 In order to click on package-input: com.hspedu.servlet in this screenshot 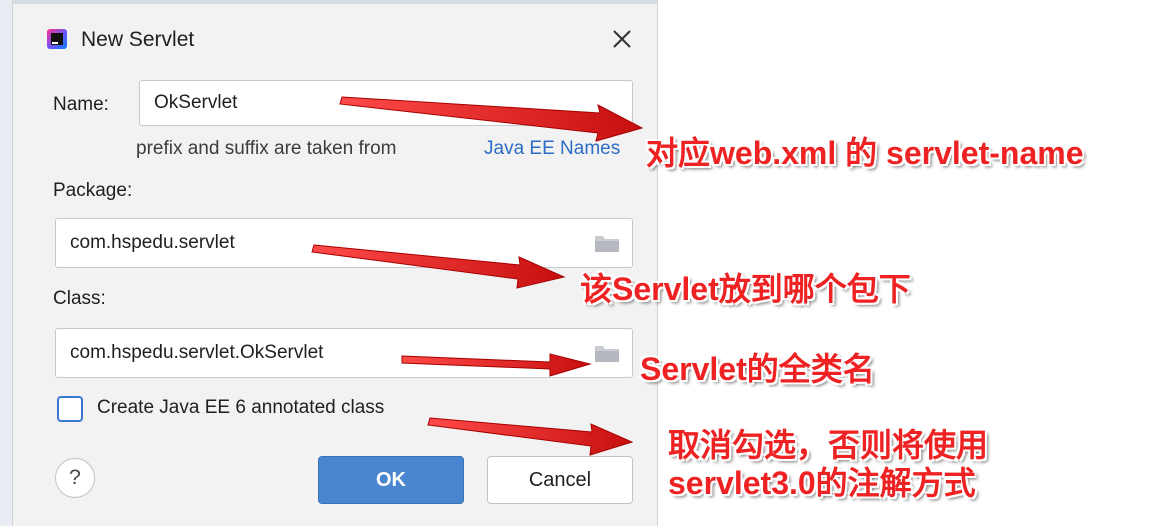, I will do `click(344, 243)`.